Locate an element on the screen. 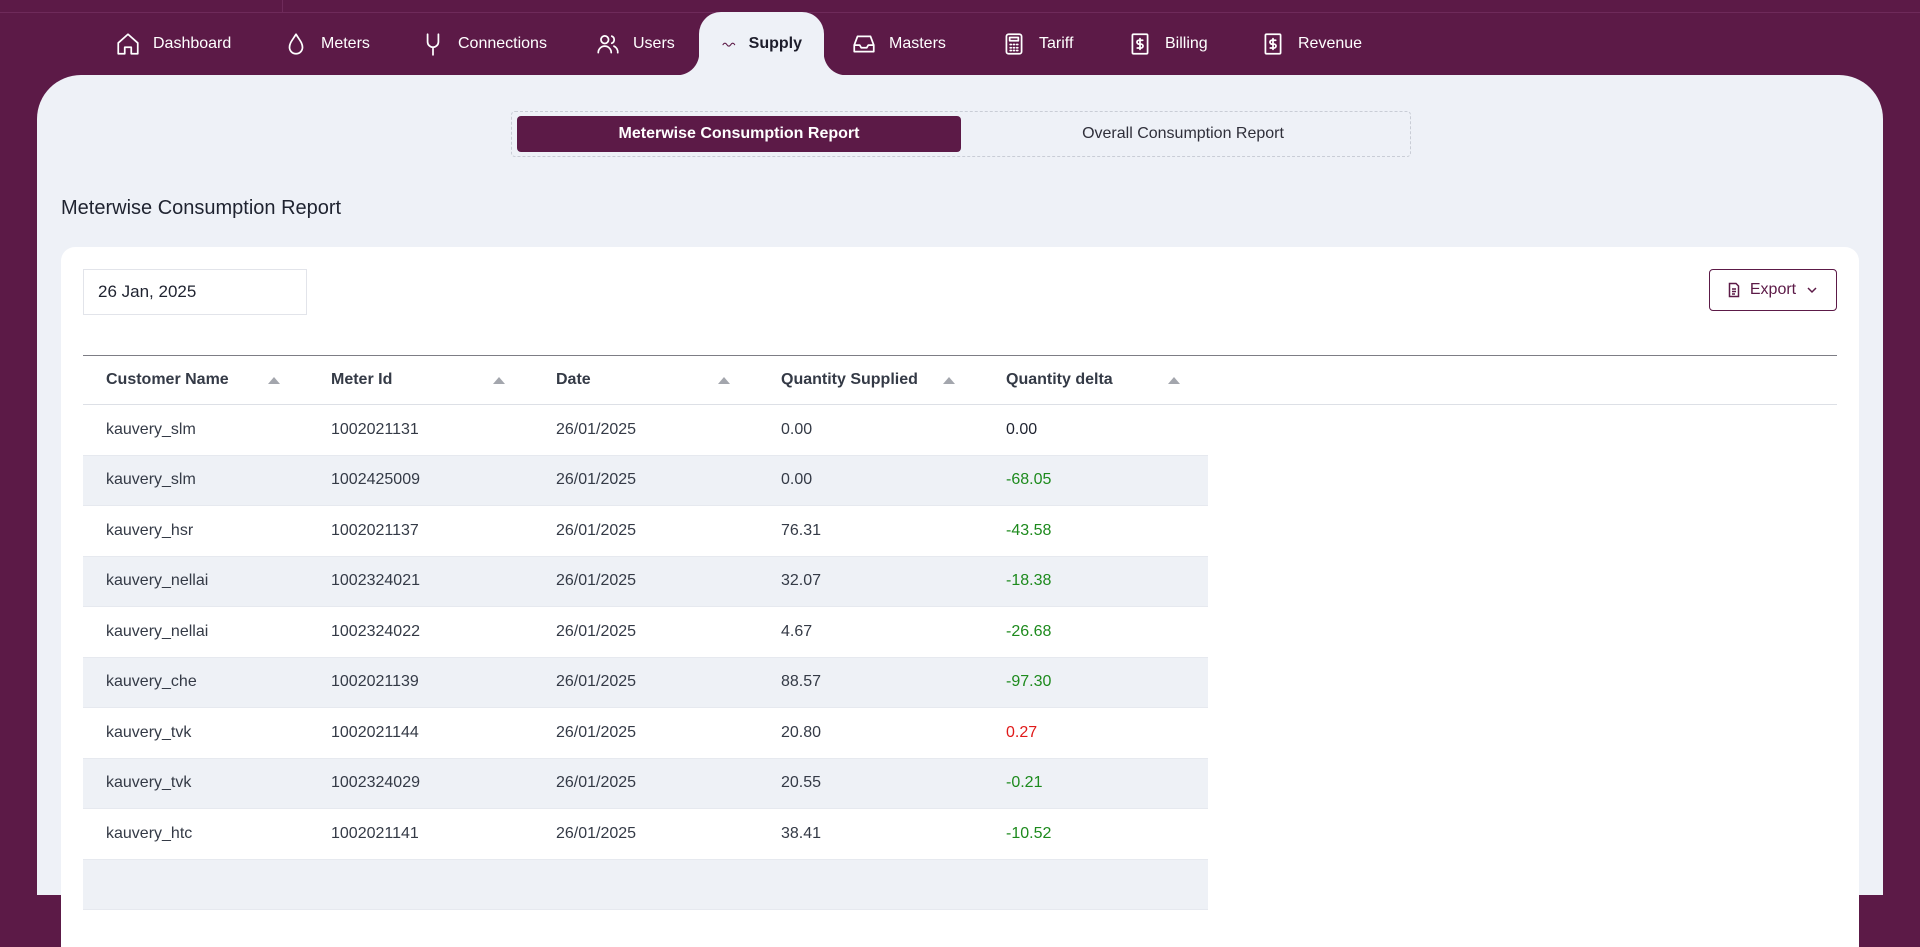  nav-item-tariff: Tariff is located at coordinates (1037, 43).